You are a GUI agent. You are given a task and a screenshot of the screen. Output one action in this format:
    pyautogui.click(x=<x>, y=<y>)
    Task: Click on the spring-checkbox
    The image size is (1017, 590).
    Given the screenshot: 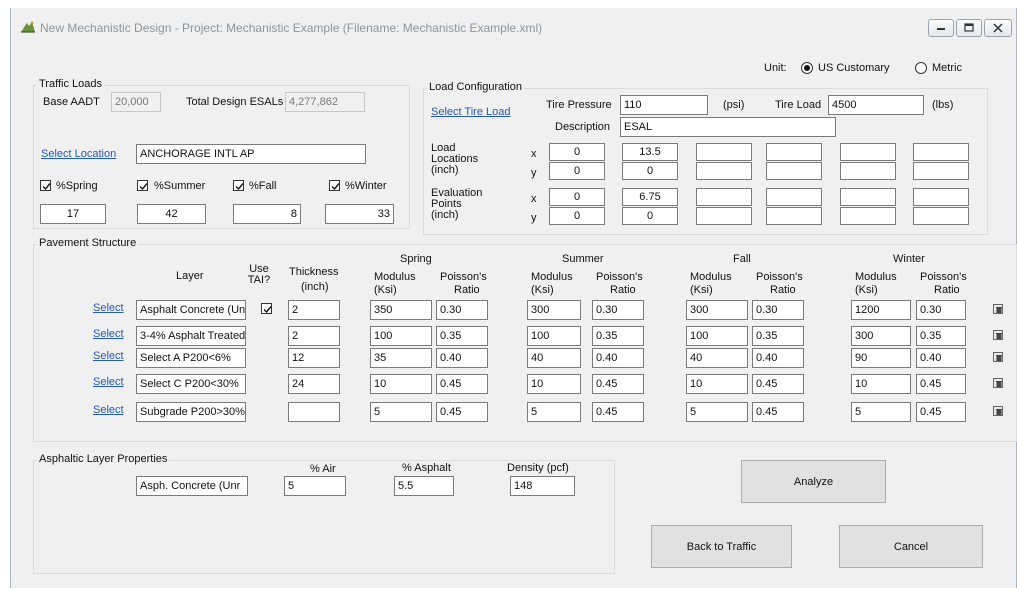 What is the action you would take?
    pyautogui.click(x=45, y=185)
    